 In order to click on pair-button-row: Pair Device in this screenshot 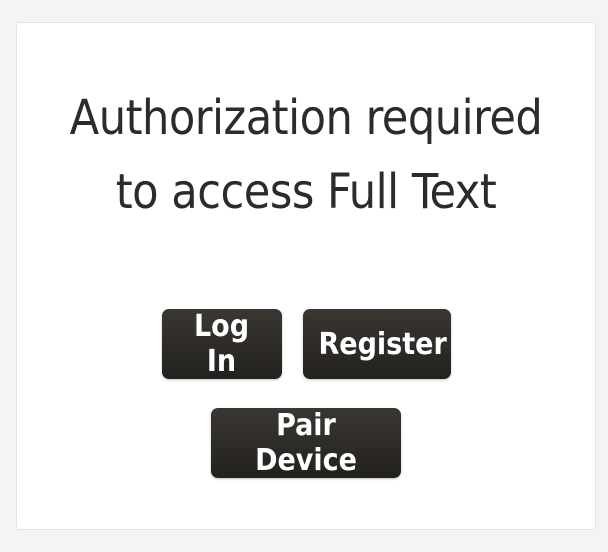, I will do `click(306, 443)`.